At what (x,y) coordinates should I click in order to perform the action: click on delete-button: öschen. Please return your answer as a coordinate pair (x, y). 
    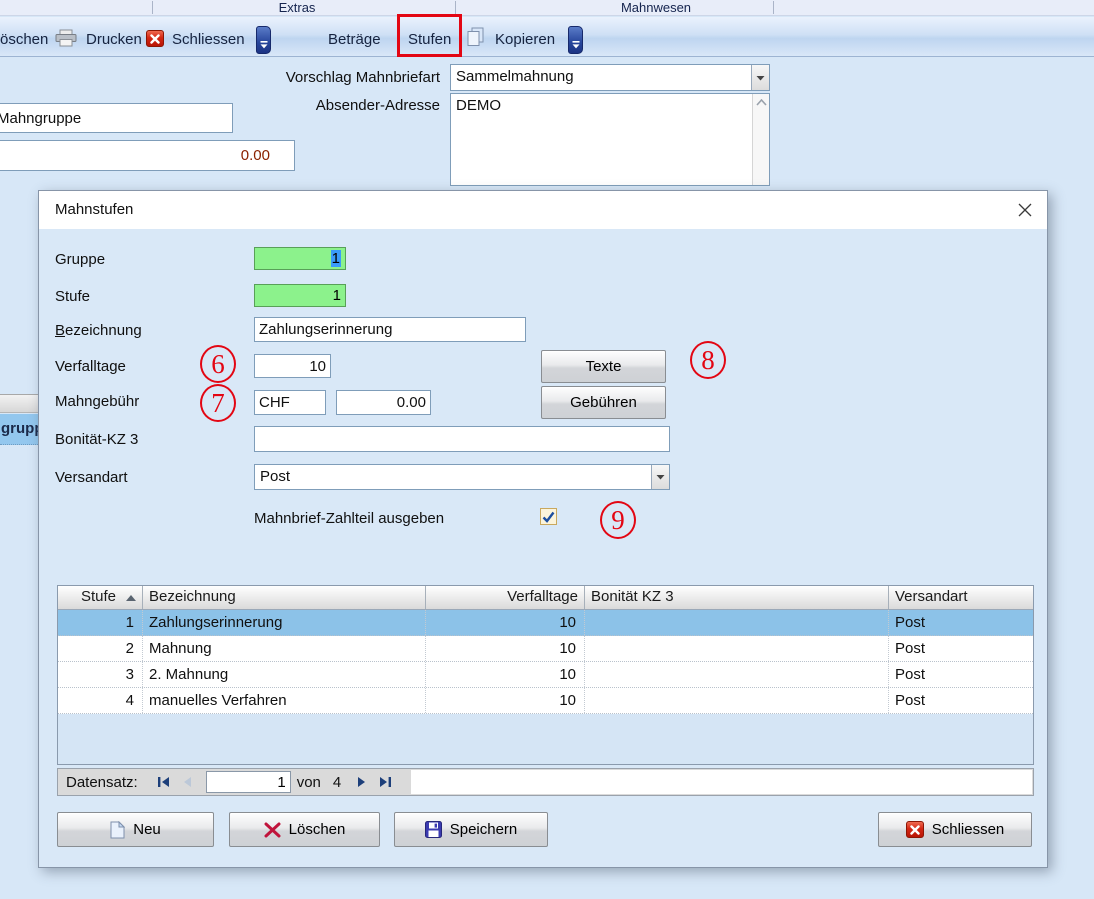
    Looking at the image, I should click on (24, 39).